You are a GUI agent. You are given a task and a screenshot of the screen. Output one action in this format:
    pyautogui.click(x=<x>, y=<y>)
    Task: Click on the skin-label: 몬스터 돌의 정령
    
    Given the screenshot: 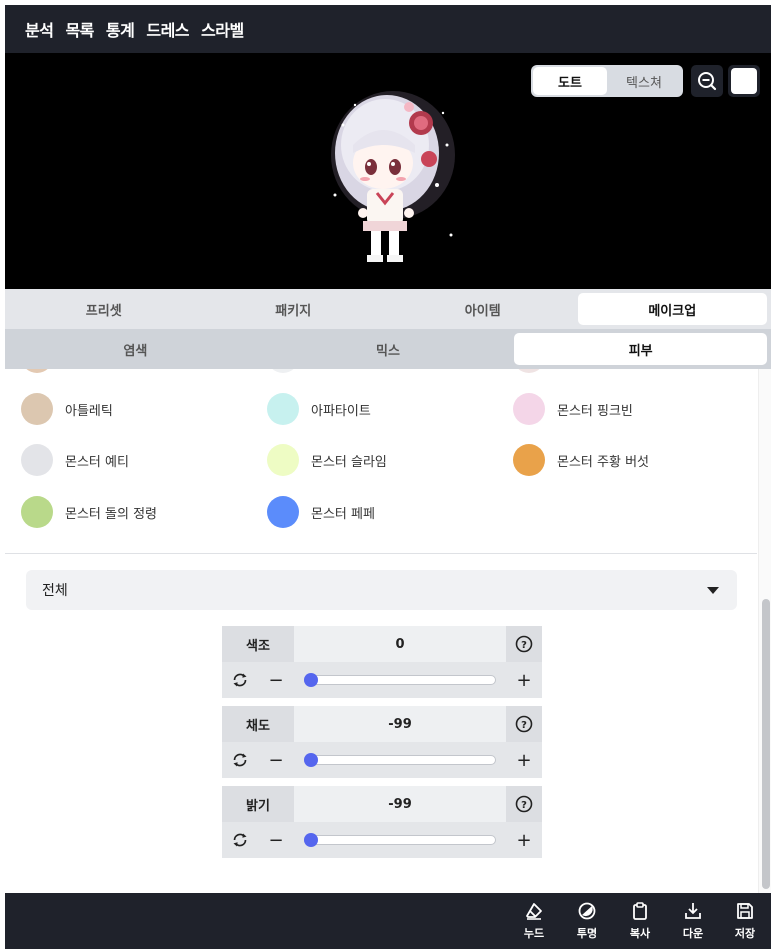 What is the action you would take?
    pyautogui.click(x=111, y=514)
    